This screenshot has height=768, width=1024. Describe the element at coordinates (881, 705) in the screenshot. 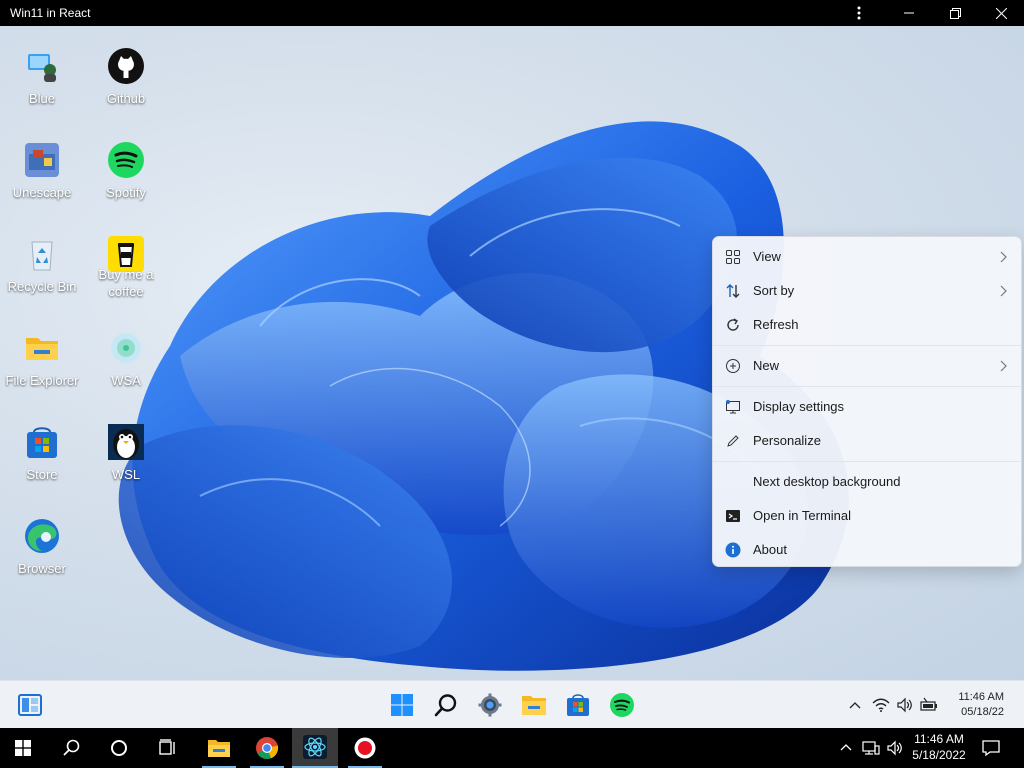

I see `wifi-icon` at that location.